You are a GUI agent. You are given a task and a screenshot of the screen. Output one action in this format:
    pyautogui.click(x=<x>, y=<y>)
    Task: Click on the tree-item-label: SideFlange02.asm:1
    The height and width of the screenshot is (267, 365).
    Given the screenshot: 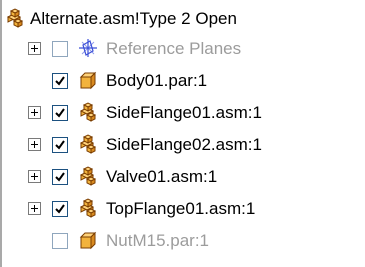 What is the action you would take?
    pyautogui.click(x=184, y=144)
    